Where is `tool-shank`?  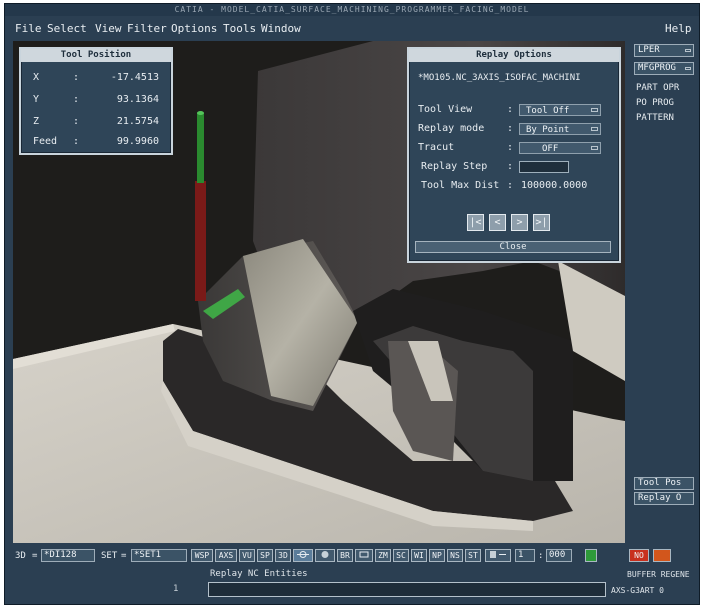
tool-shank is located at coordinates (200, 241).